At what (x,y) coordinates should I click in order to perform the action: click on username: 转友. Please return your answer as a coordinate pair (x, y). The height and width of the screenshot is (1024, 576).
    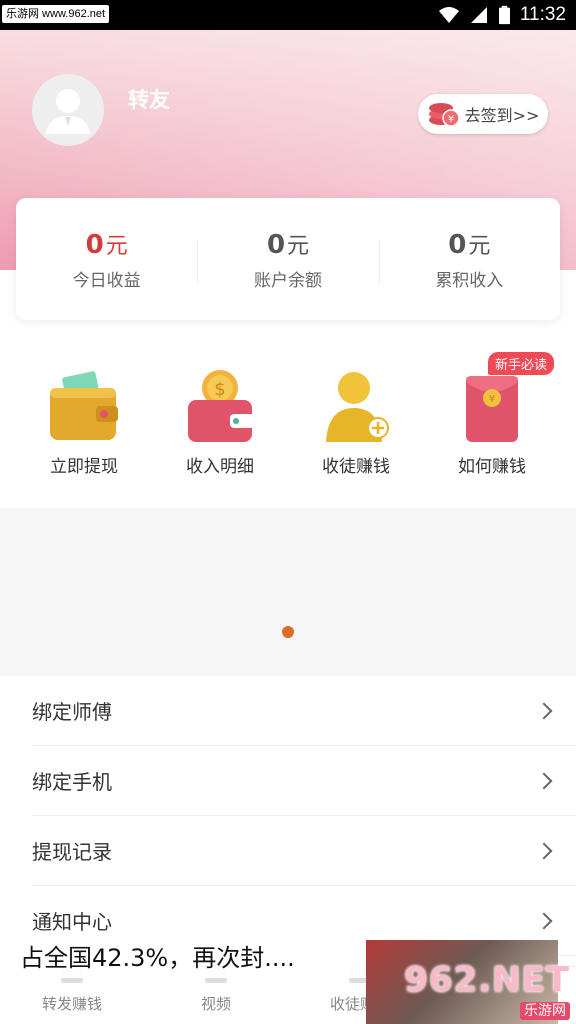
    Looking at the image, I should click on (149, 100).